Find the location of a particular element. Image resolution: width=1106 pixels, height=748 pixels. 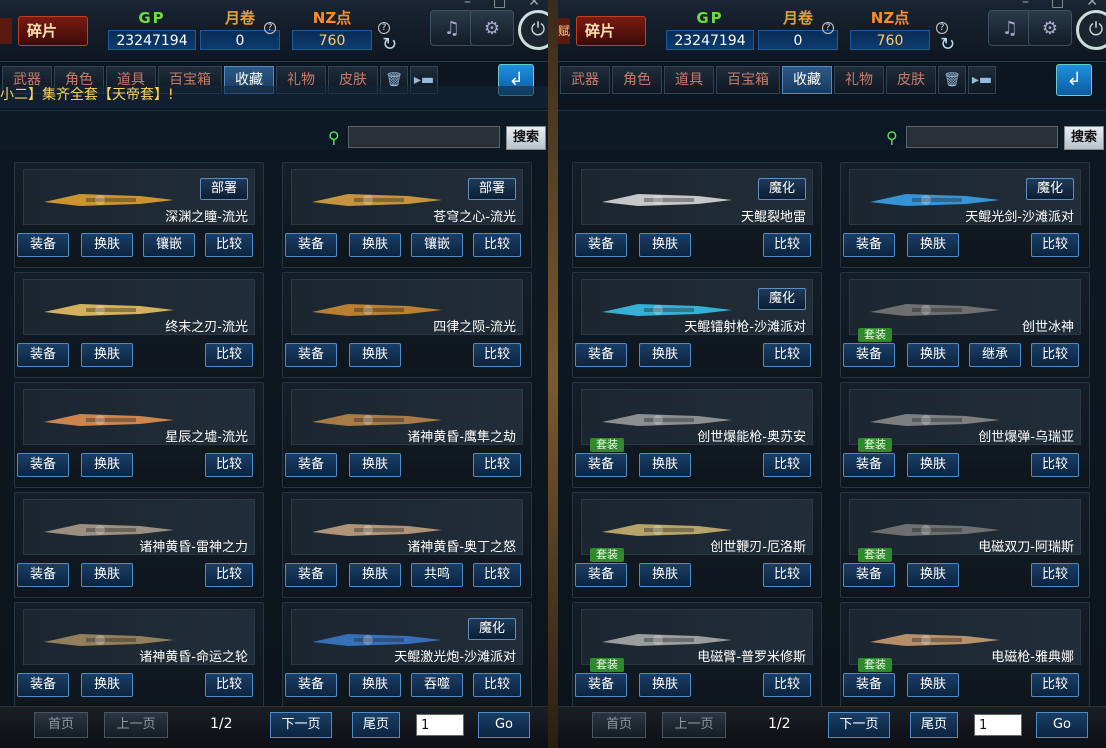

item-card: 终末之刃-流光 装备 换肤 比较 is located at coordinates (139, 325).